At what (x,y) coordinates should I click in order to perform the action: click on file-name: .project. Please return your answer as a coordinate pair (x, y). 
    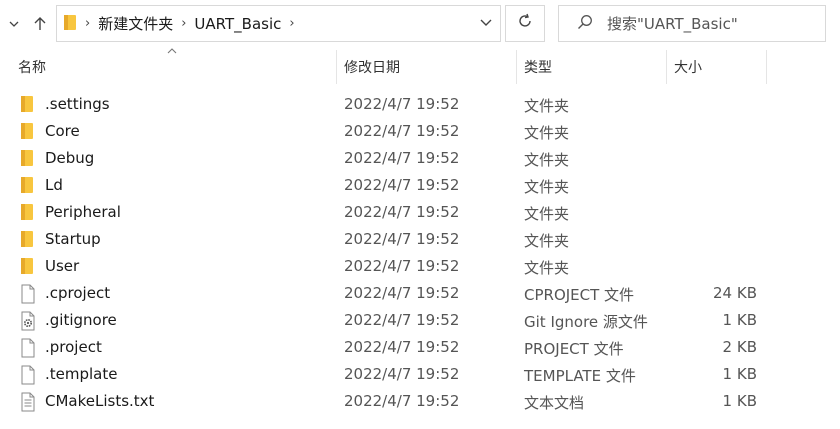
    Looking at the image, I should click on (73, 347).